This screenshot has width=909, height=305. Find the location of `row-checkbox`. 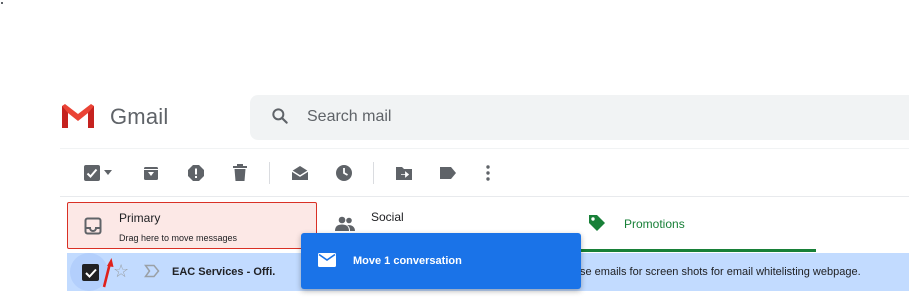

row-checkbox is located at coordinates (90, 272).